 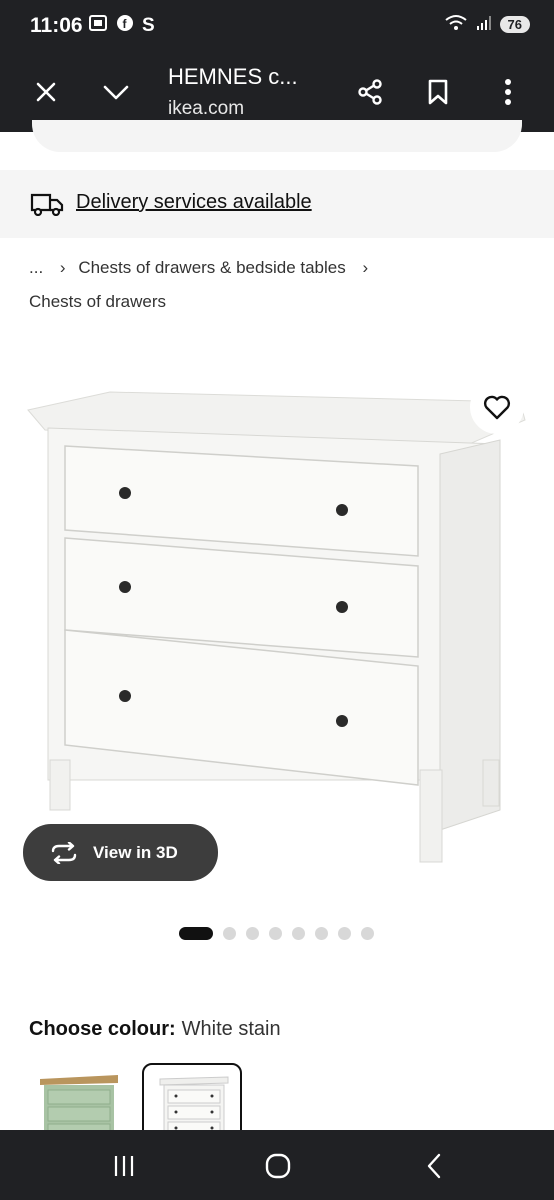 I want to click on facebook-icon: f, so click(x=125, y=26).